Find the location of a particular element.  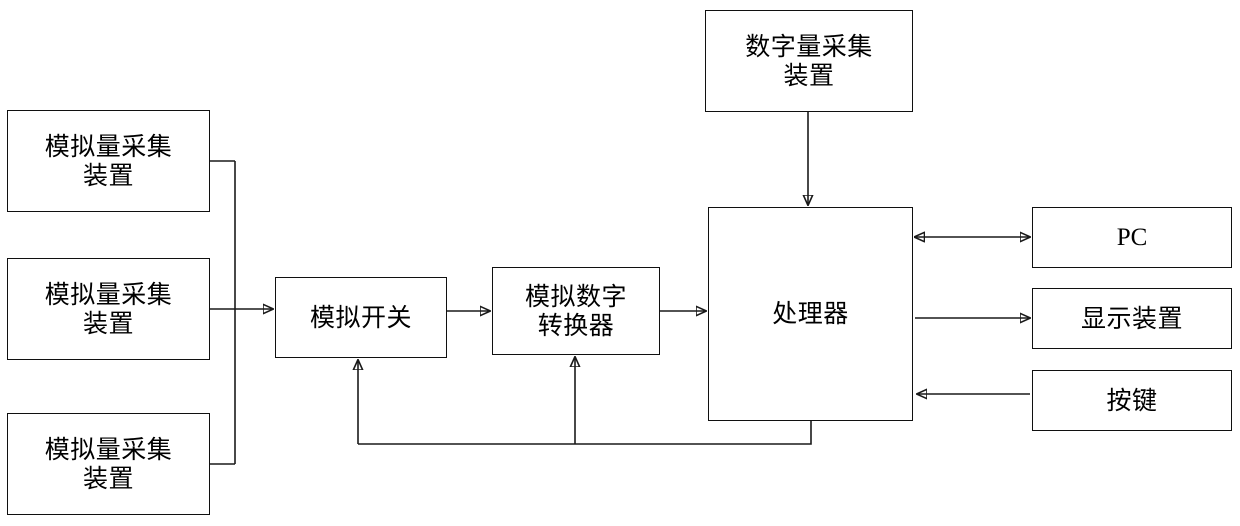

node-processor: 处理器 is located at coordinates (810, 314).